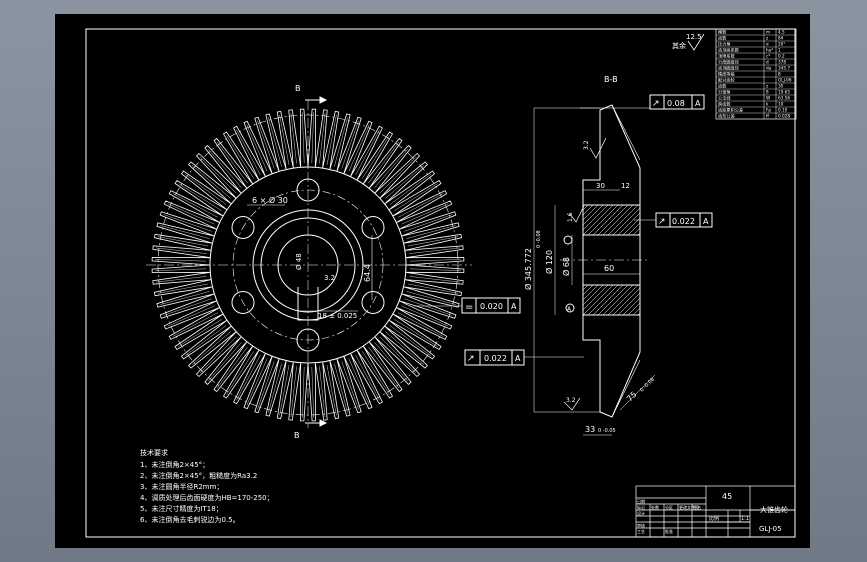 This screenshot has height=562, width=867. I want to click on surface-finish-value: 12.5, so click(694, 37).